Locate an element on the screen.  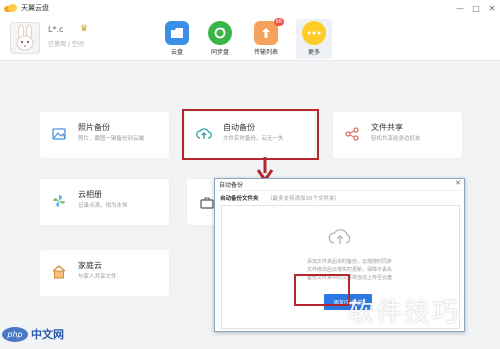
app-title: 天翼云盘 is located at coordinates (35, 8).